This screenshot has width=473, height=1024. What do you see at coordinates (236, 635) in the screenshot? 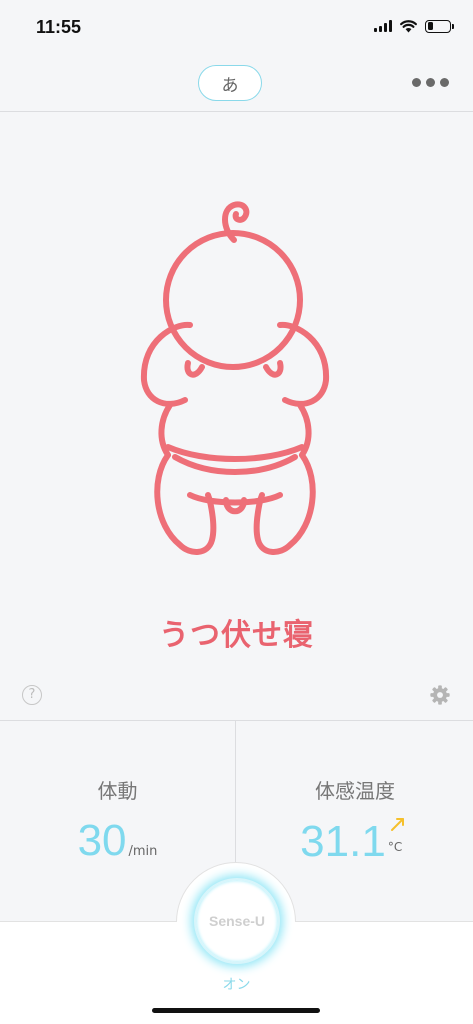
I see `posture-status: うつ伏せ寝` at bounding box center [236, 635].